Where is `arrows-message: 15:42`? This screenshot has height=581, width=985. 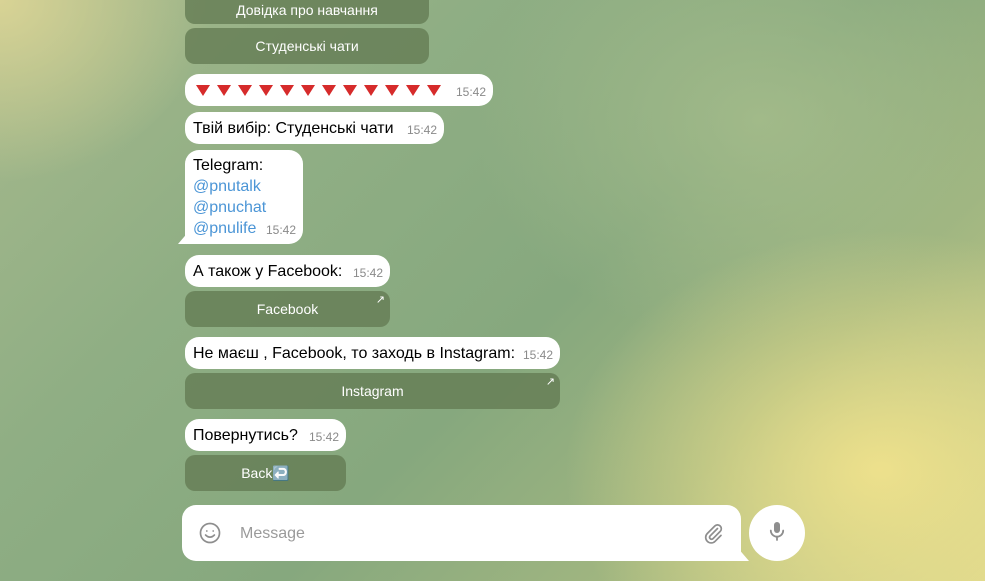 arrows-message: 15:42 is located at coordinates (339, 90).